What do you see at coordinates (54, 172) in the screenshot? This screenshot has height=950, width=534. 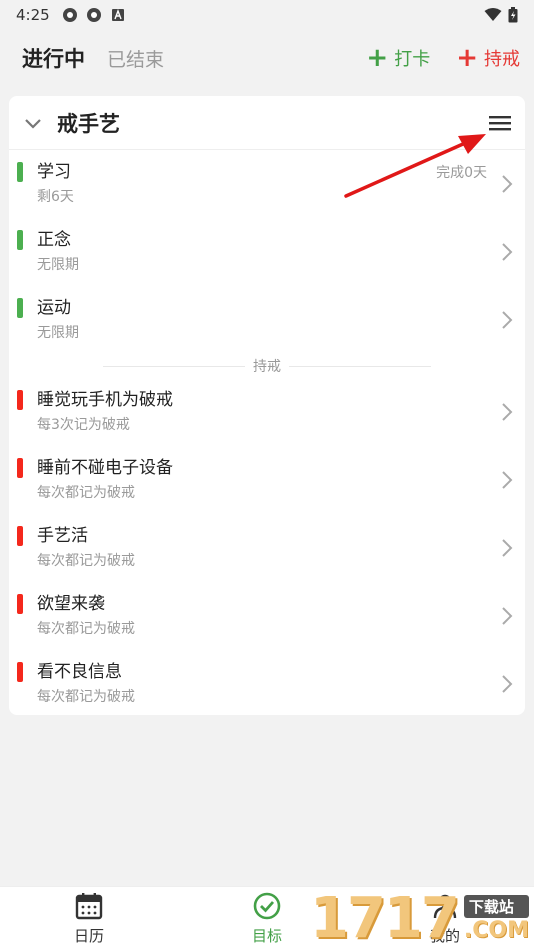 I see `item-title: 学习` at bounding box center [54, 172].